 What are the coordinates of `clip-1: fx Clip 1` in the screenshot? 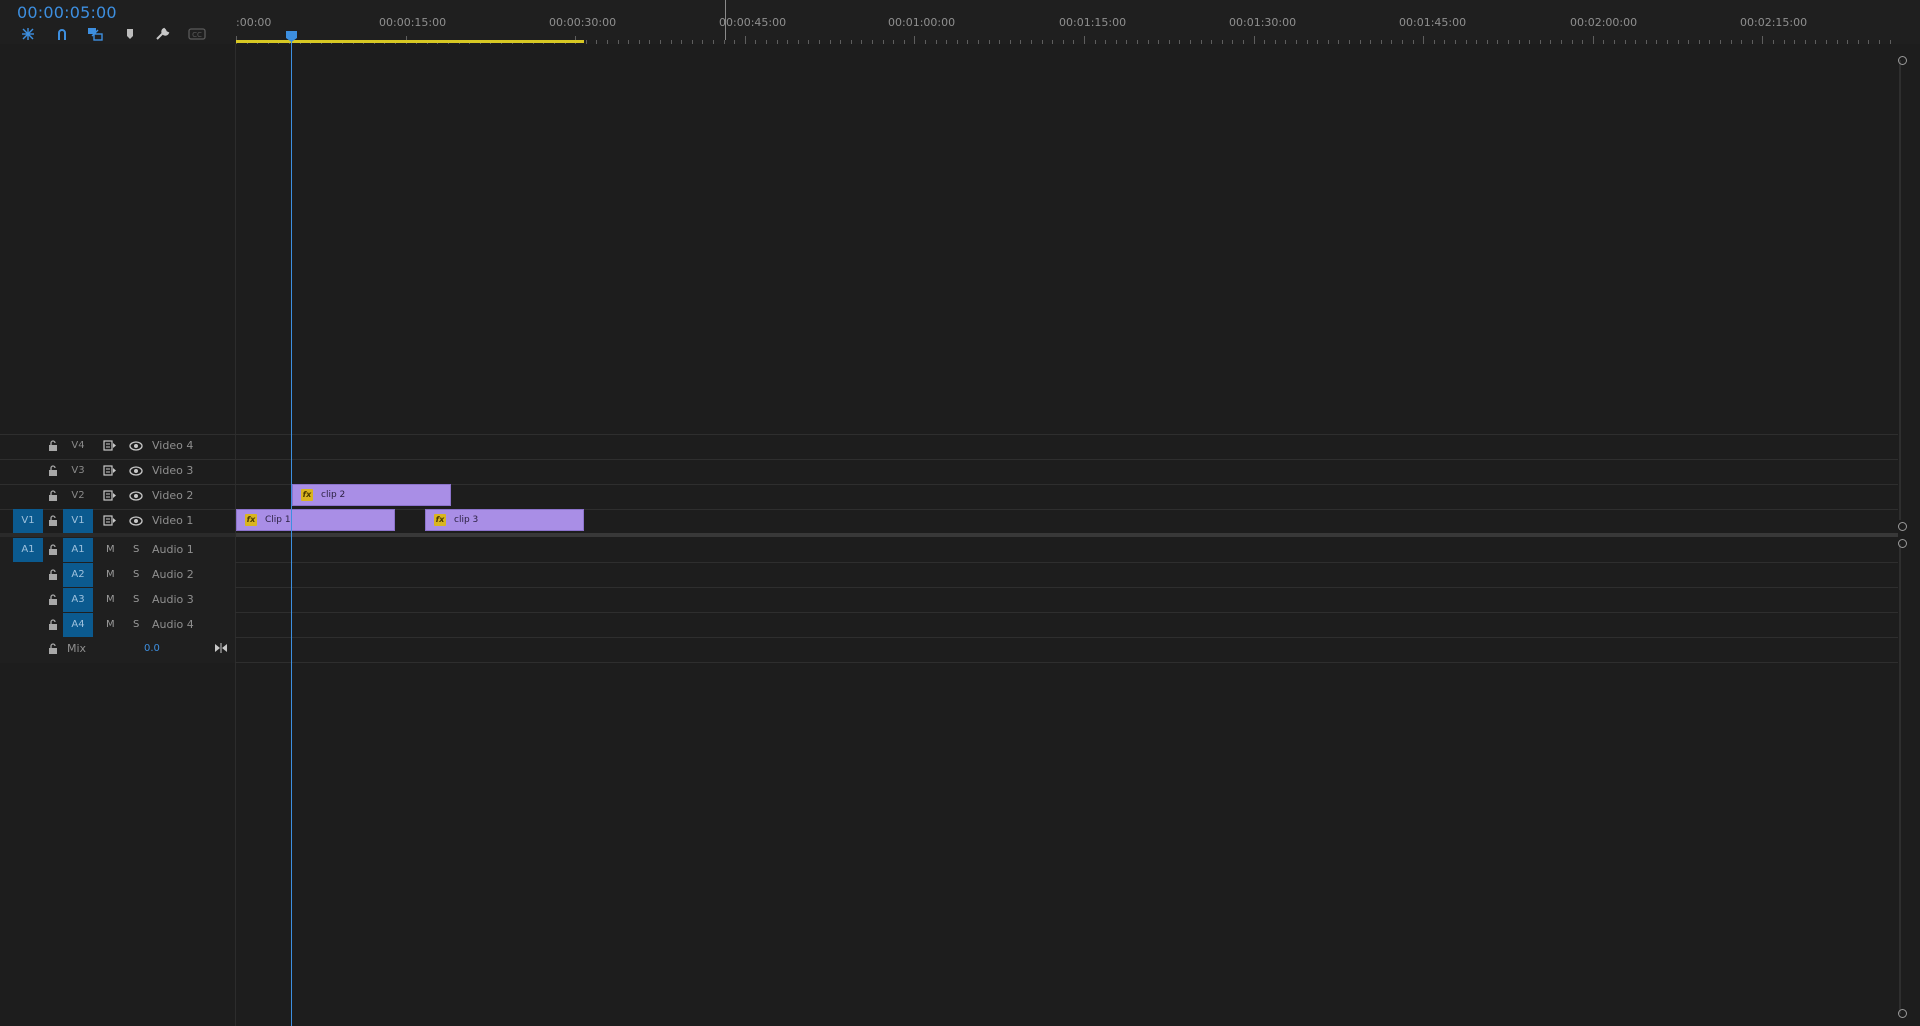 It's located at (315, 520).